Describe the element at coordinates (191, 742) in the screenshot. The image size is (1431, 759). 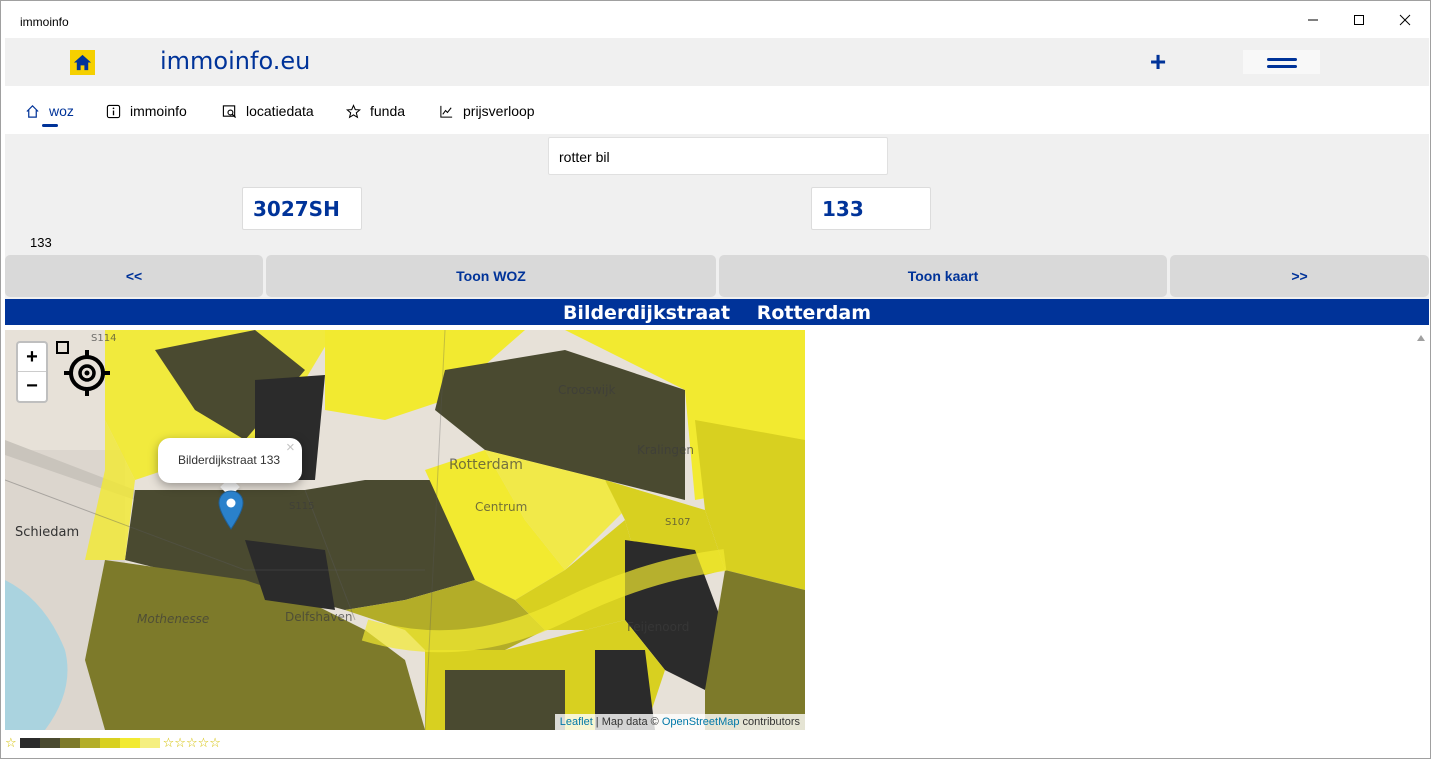
I see `legend-high-stars-icon: ☆☆☆☆☆` at that location.